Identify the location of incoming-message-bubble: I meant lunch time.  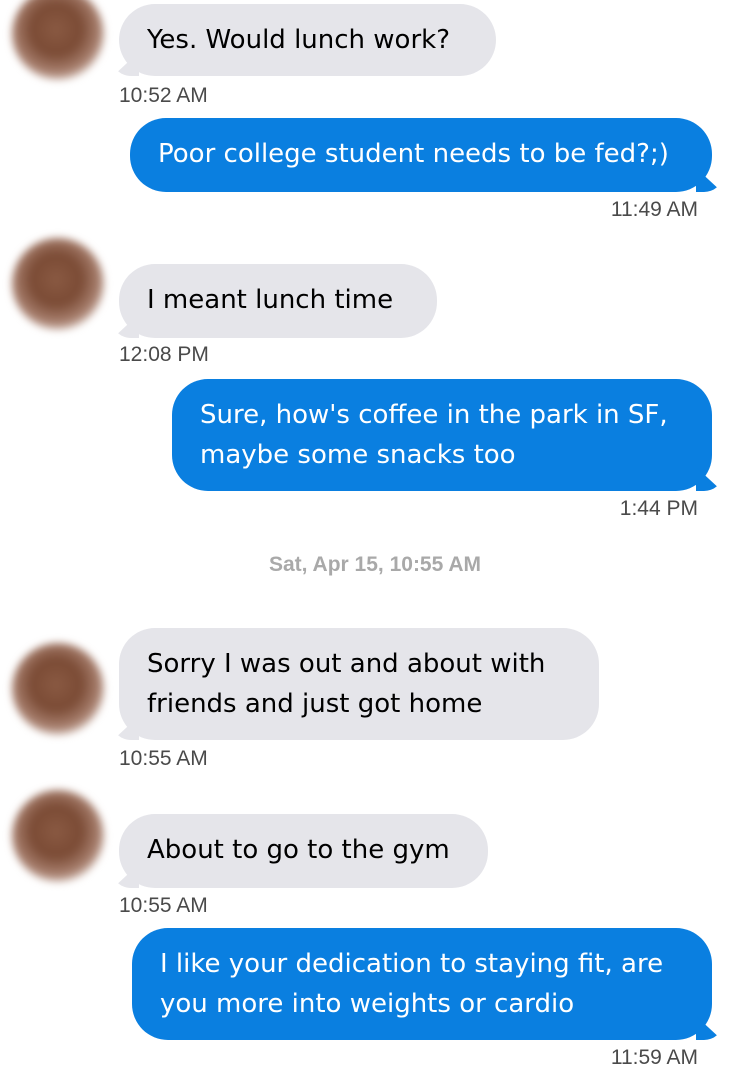
(278, 301).